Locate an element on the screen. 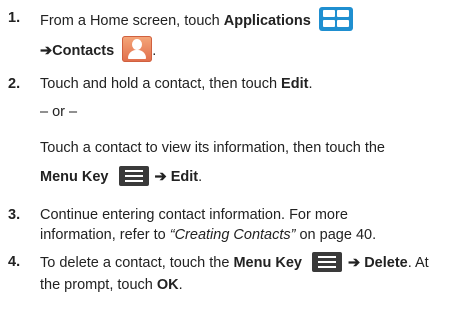 The height and width of the screenshot is (310, 472). step-4-period: . is located at coordinates (180, 285).